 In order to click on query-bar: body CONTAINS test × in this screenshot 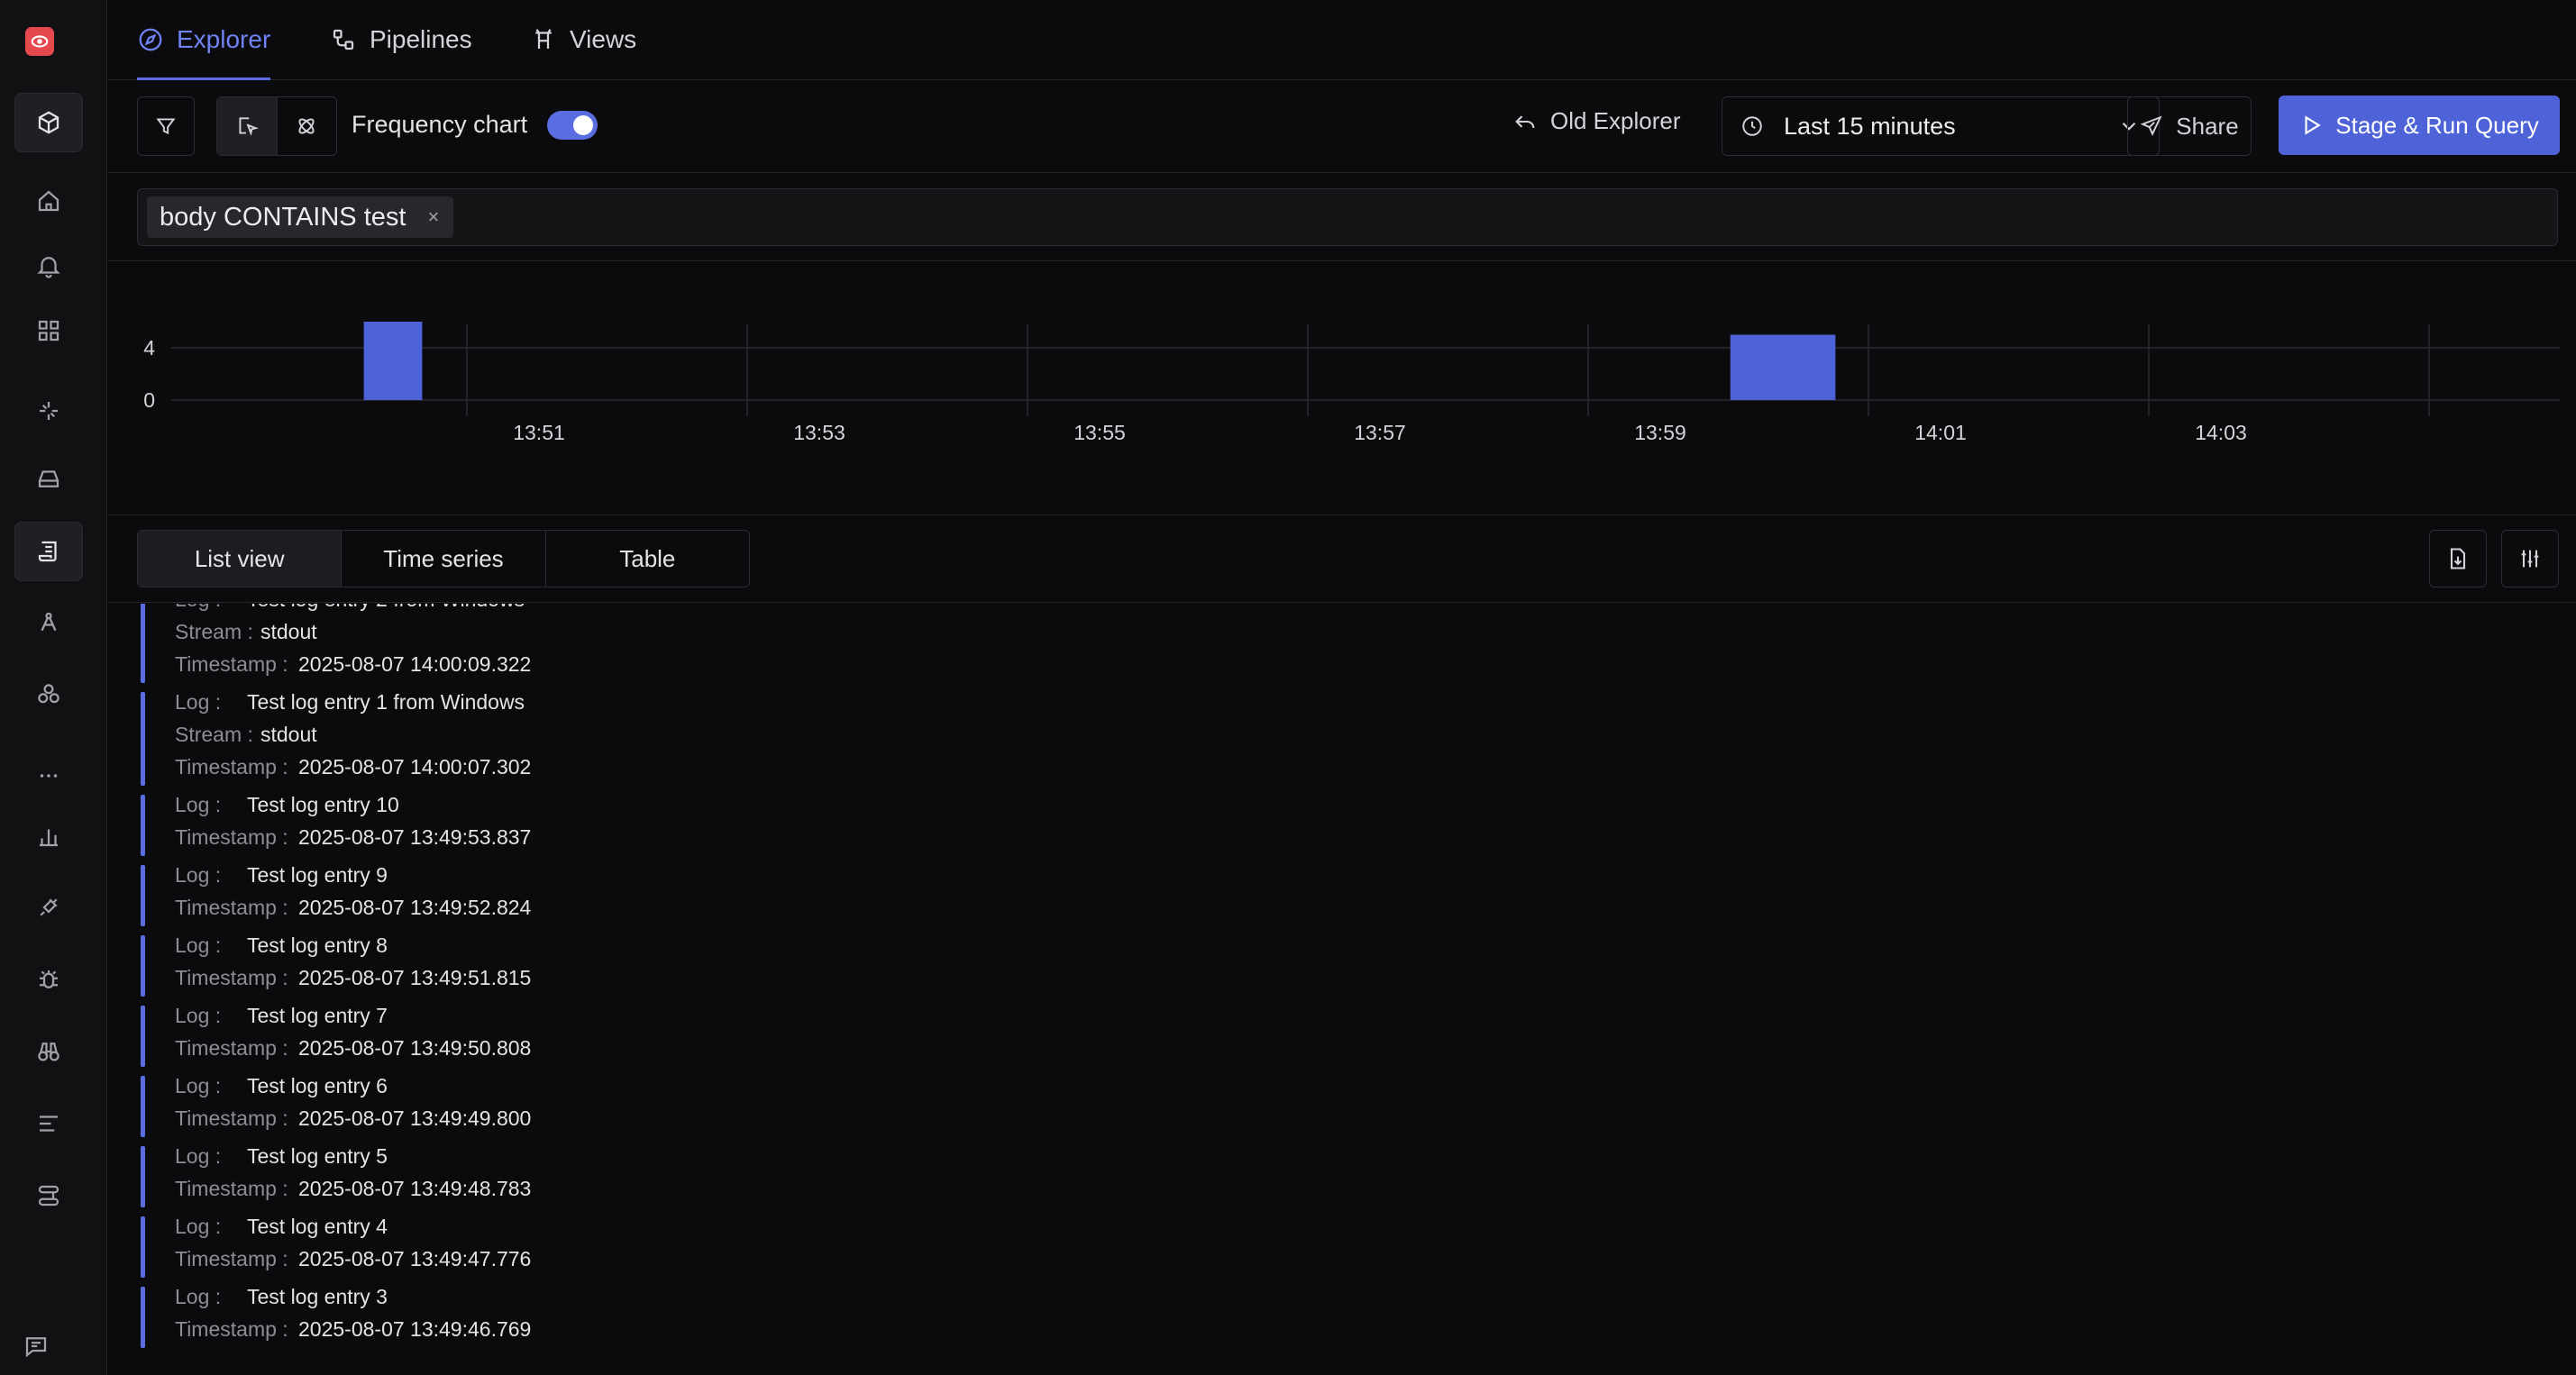, I will do `click(1347, 217)`.